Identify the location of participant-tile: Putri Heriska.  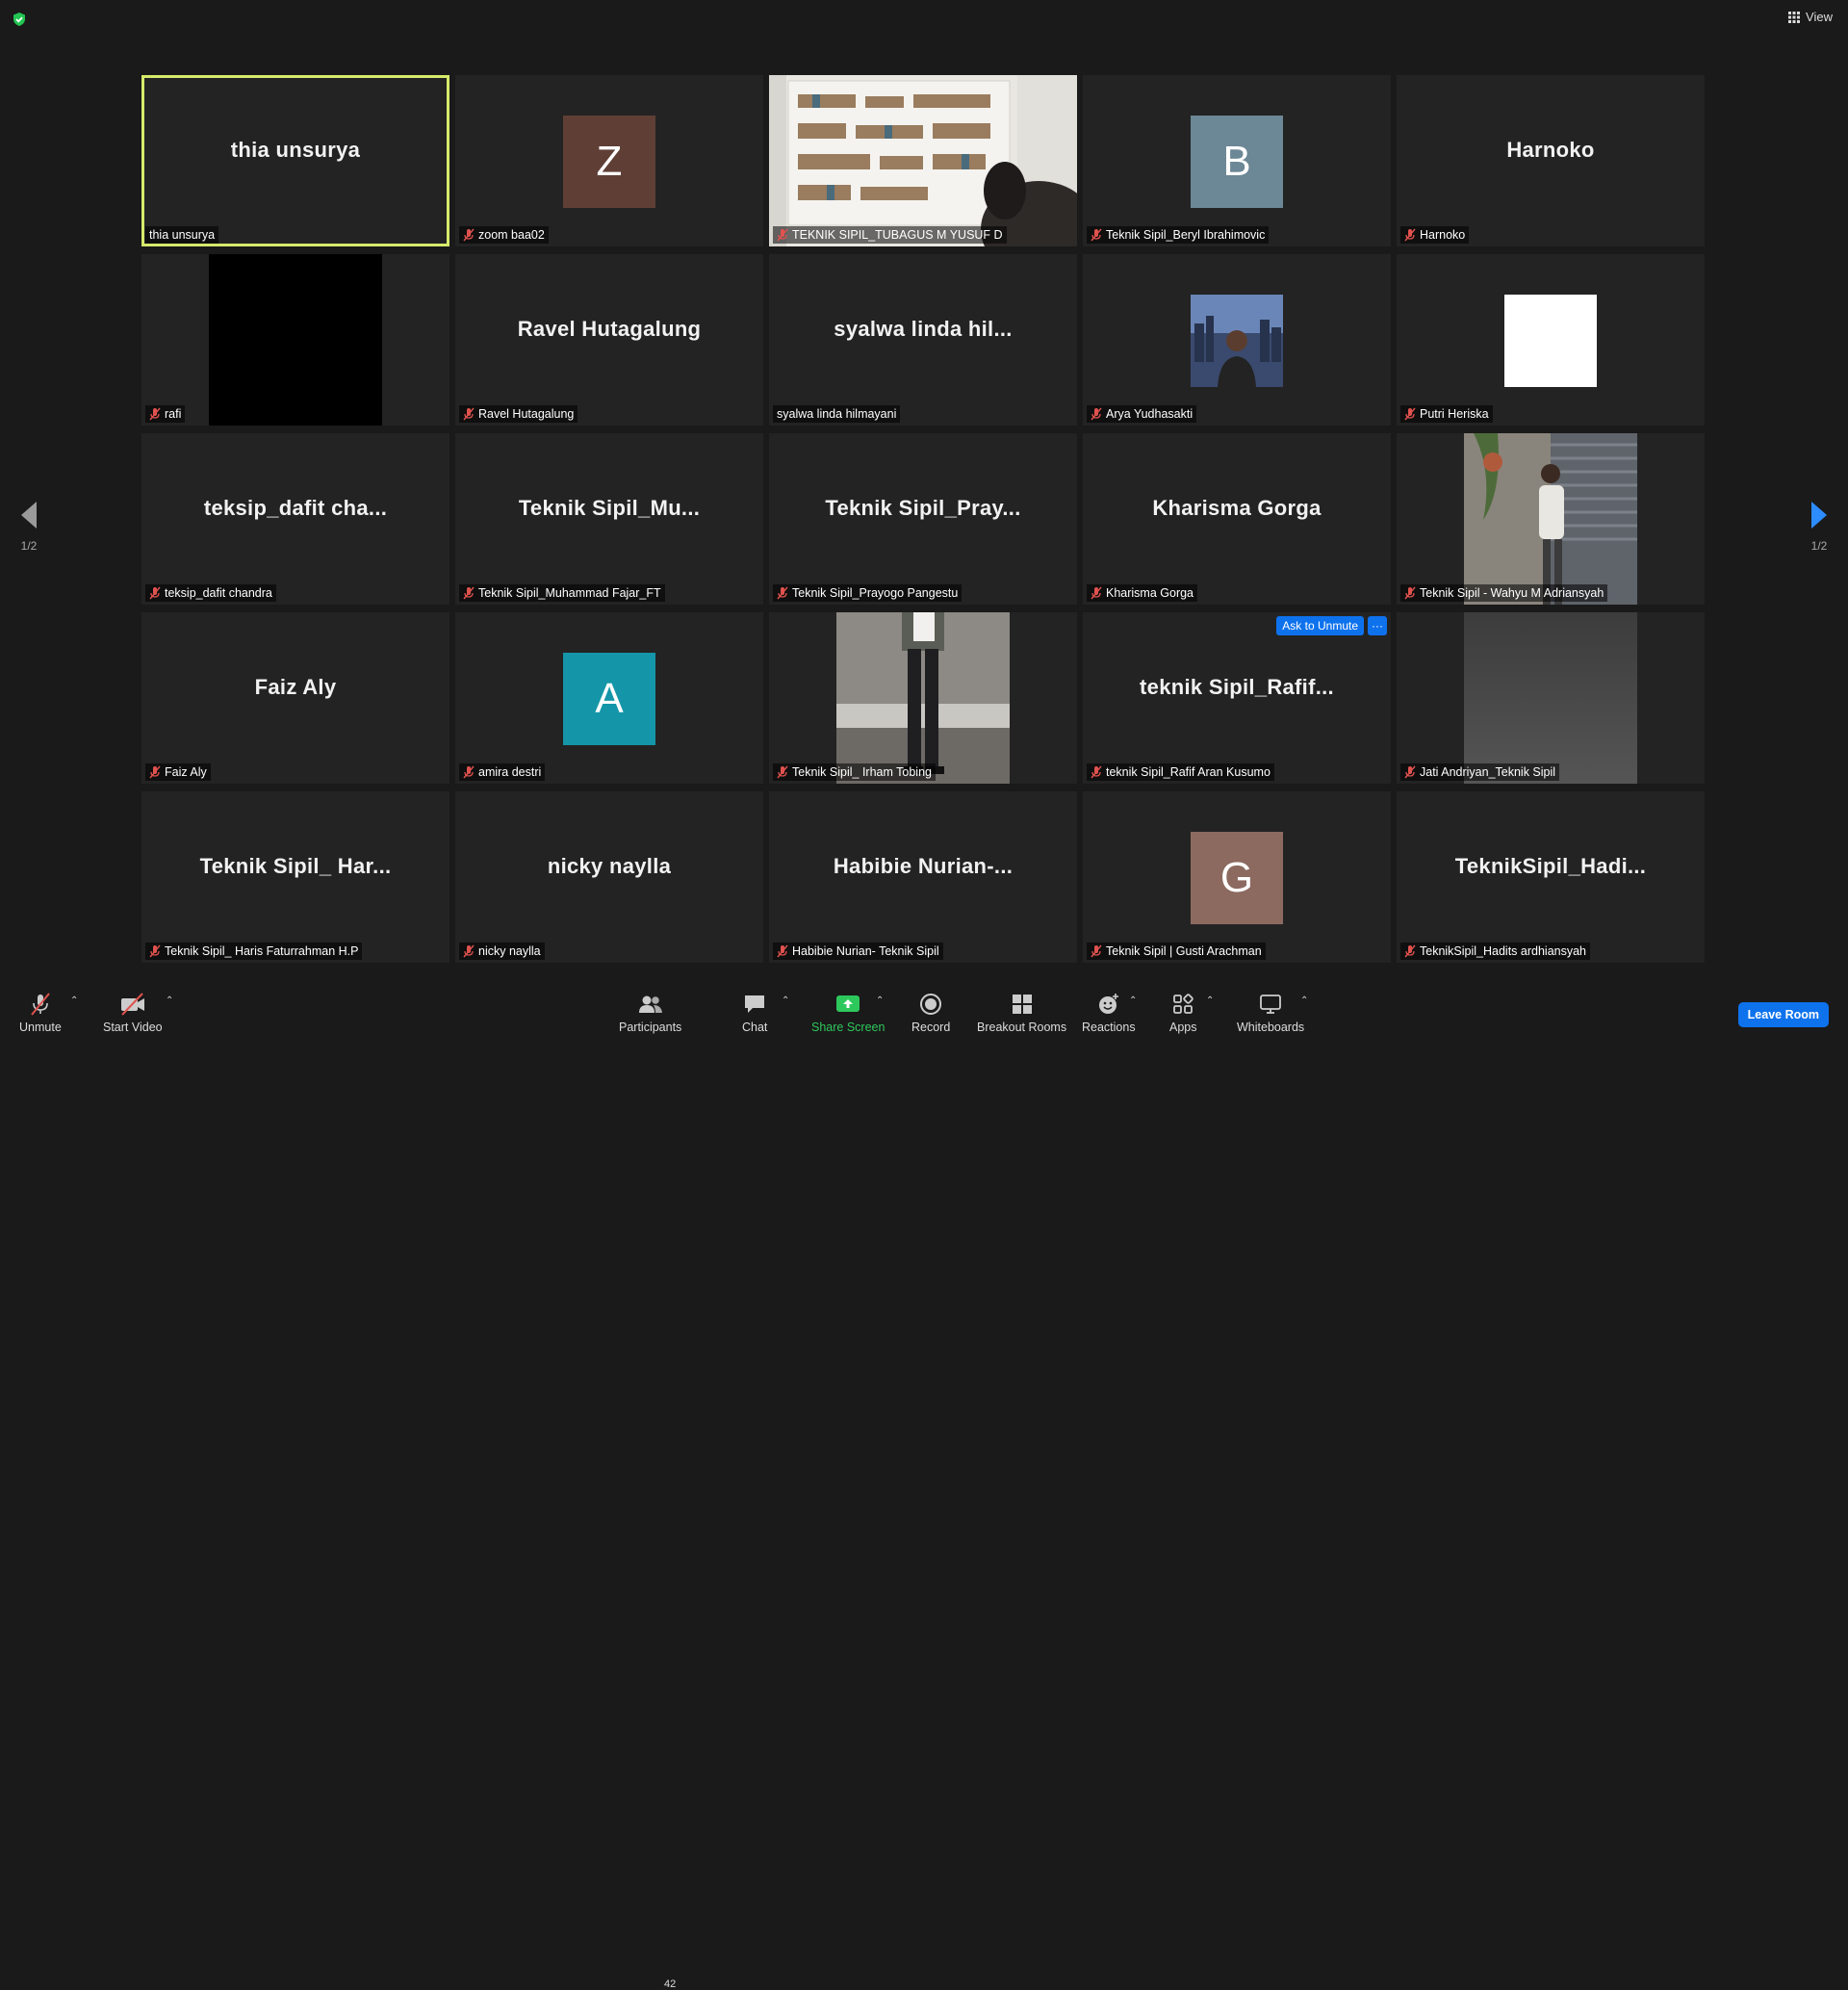
(1551, 340).